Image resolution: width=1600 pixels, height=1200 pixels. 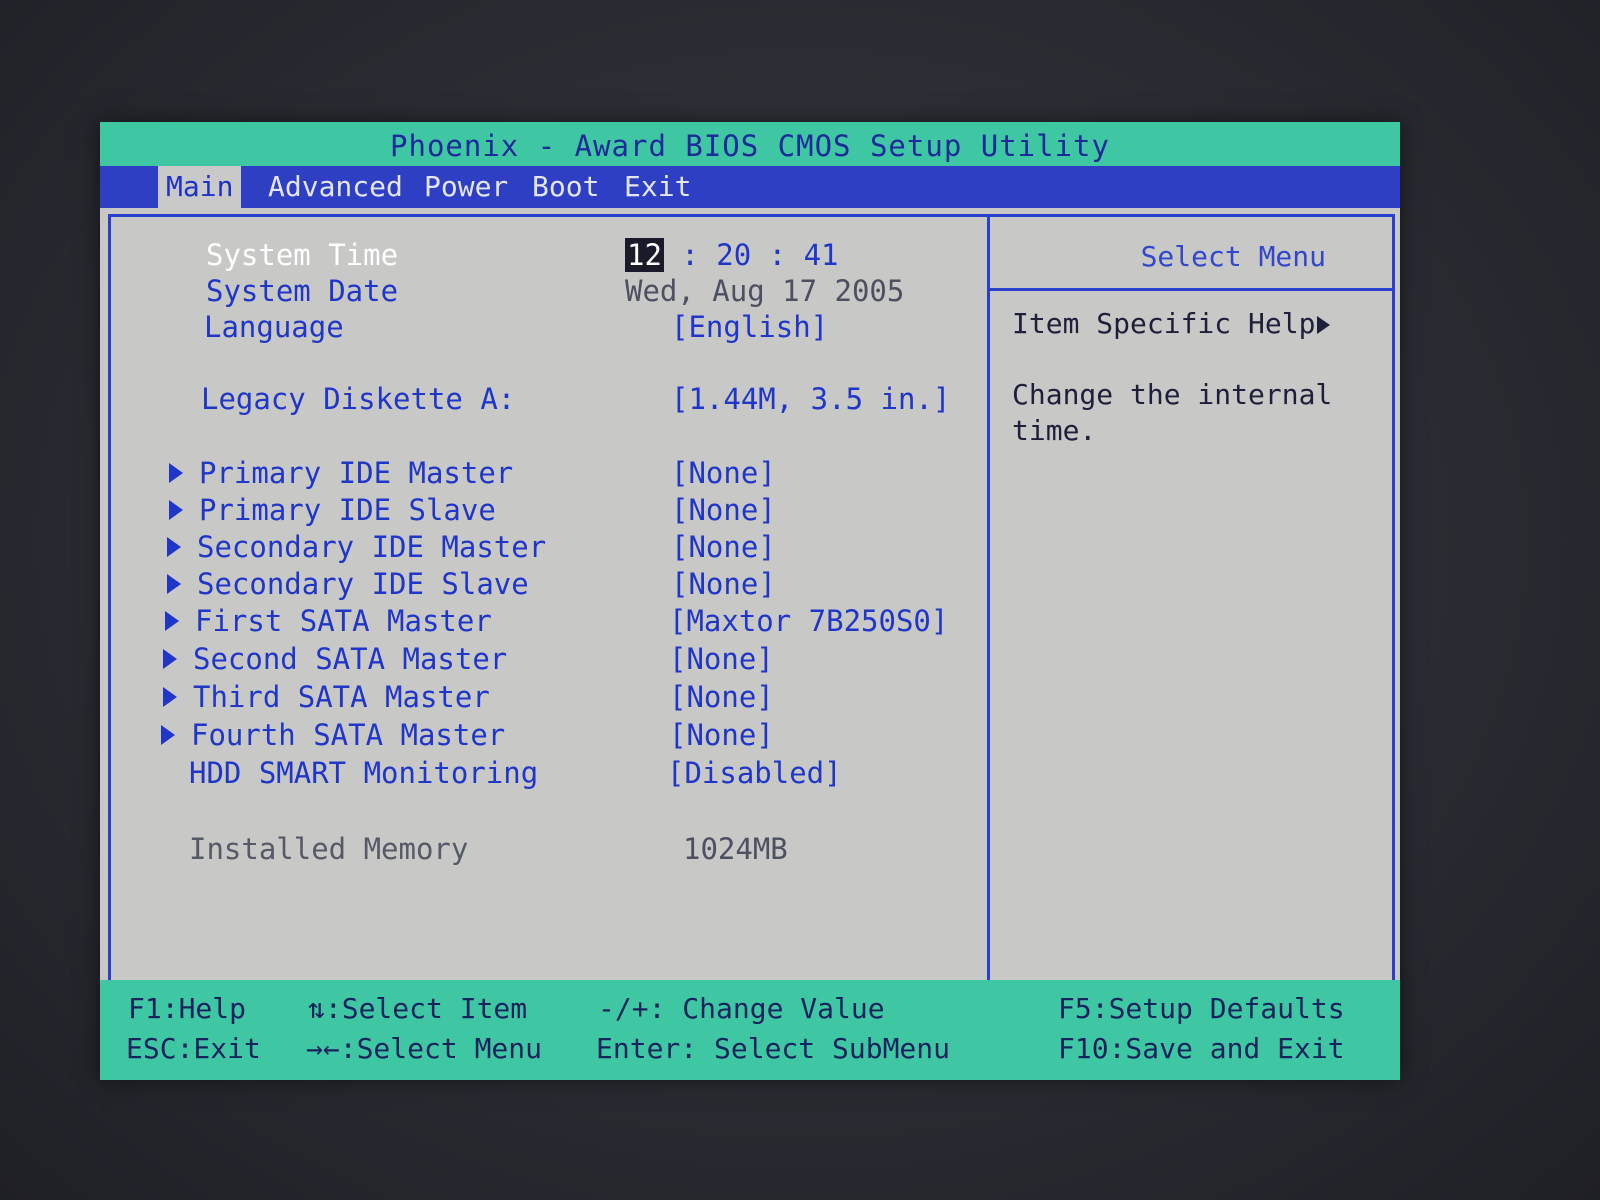 What do you see at coordinates (187, 1008) in the screenshot?
I see `key-f1-help: F1:Help` at bounding box center [187, 1008].